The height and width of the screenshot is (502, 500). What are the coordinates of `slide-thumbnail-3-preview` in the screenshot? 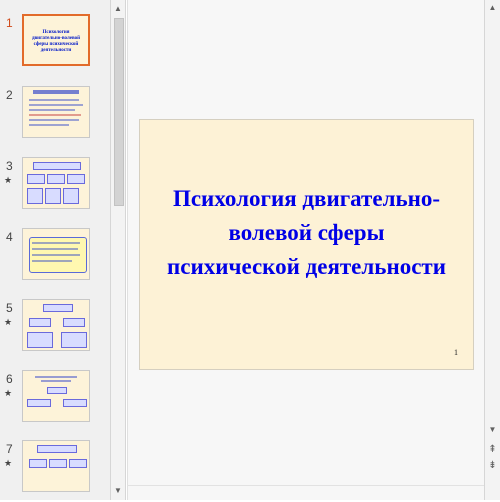 It's located at (56, 183).